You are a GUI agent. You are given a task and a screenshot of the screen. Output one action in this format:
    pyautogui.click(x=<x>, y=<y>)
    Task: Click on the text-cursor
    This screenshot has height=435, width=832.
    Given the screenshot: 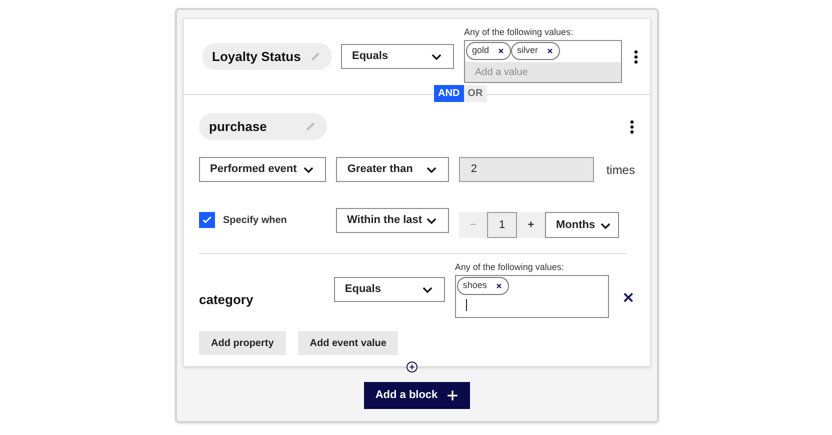 What is the action you would take?
    pyautogui.click(x=466, y=305)
    